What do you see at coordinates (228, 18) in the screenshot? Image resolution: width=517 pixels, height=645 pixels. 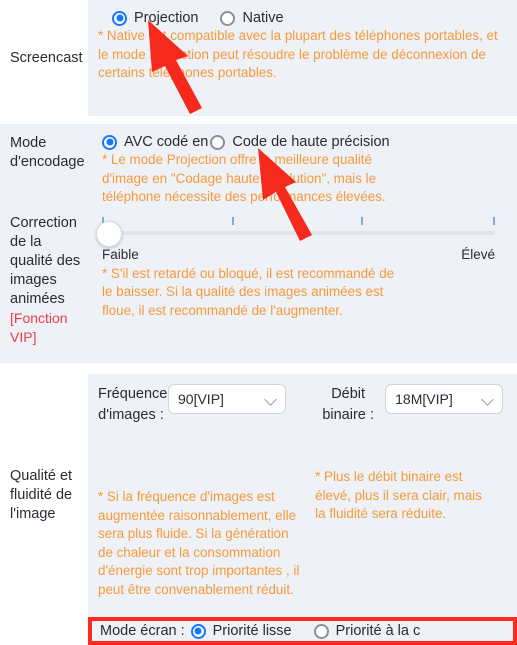 I see `radio-native` at bounding box center [228, 18].